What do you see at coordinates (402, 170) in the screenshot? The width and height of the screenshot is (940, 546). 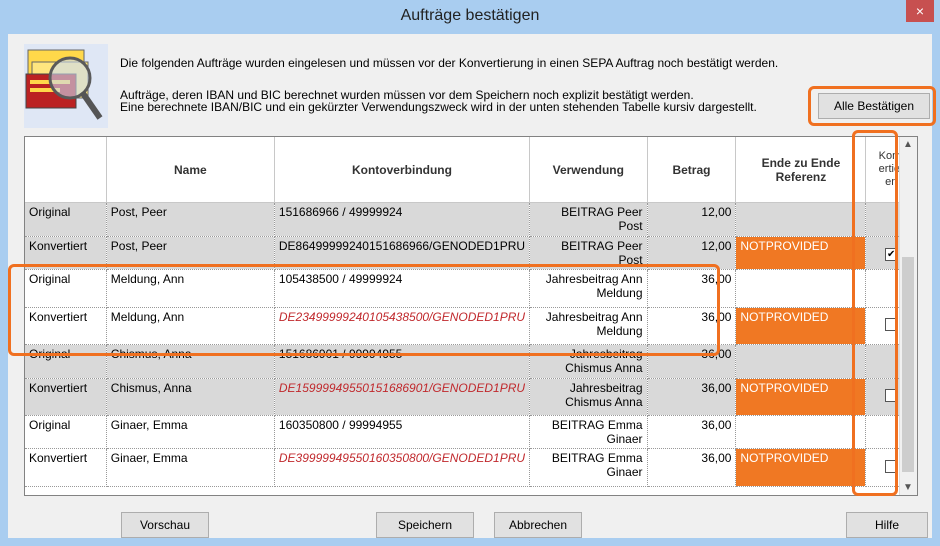 I see `header-kontoverbindung: Kontoverbindung` at bounding box center [402, 170].